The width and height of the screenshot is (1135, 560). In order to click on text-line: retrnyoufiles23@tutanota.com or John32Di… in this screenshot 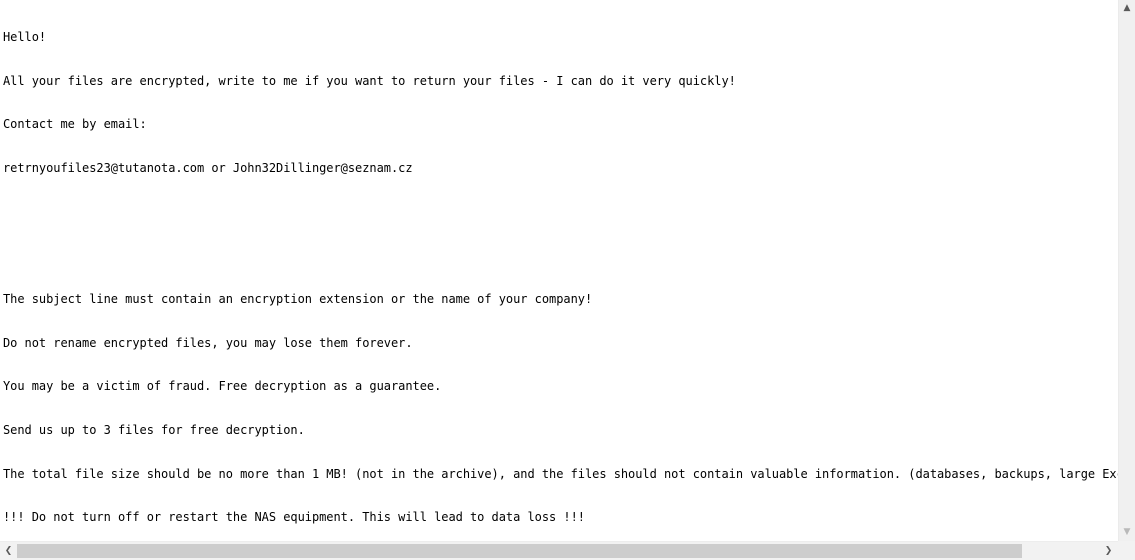, I will do `click(208, 168)`.